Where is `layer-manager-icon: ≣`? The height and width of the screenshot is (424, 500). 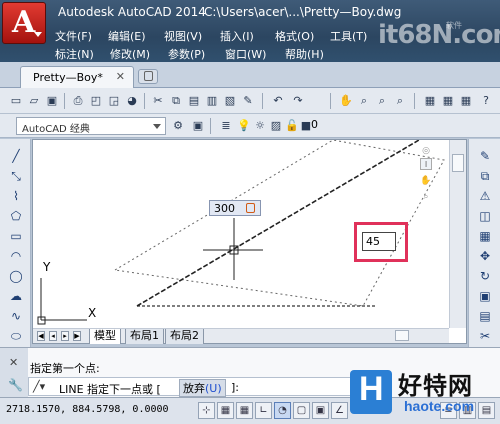
layer-manager-icon: ≣ is located at coordinates (226, 126).